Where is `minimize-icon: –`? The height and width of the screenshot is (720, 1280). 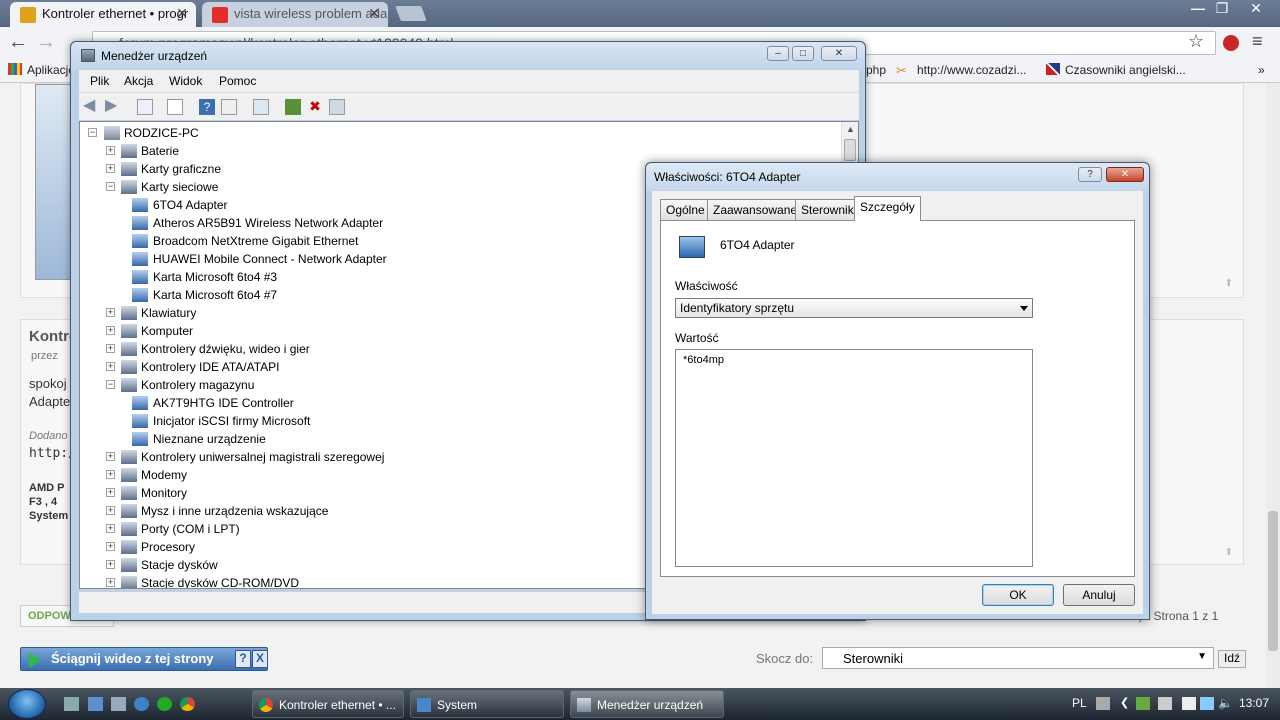
minimize-icon: – is located at coordinates (778, 53).